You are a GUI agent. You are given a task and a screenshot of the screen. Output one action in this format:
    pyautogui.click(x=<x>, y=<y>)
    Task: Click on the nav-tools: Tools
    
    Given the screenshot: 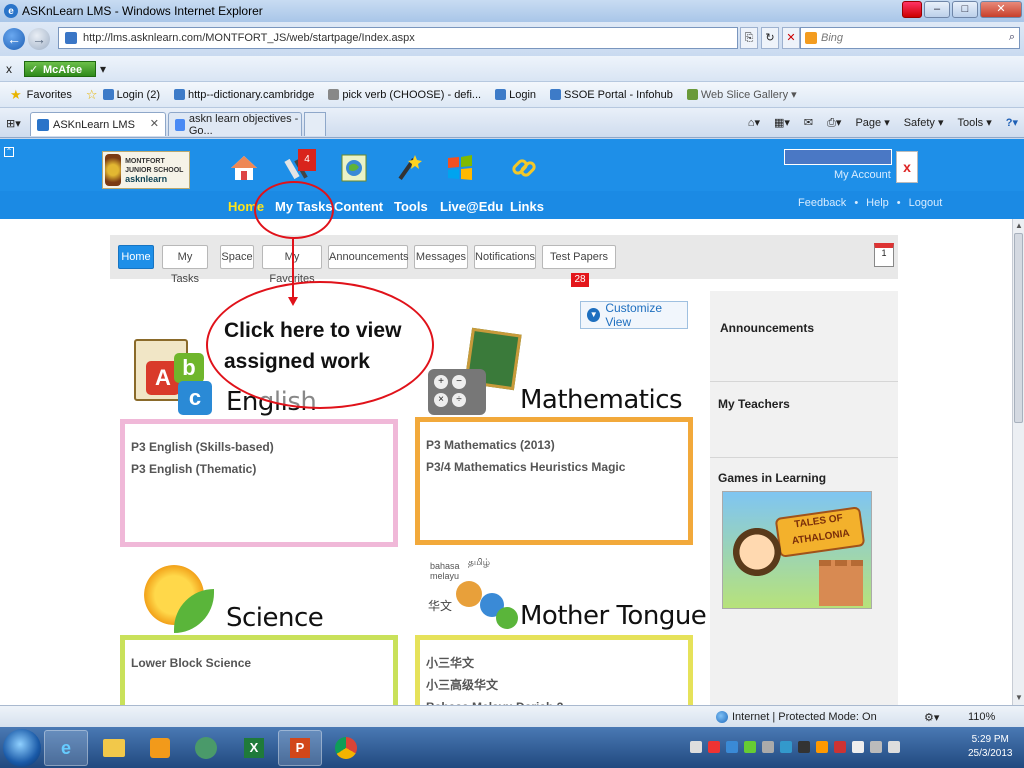 What is the action you would take?
    pyautogui.click(x=411, y=206)
    